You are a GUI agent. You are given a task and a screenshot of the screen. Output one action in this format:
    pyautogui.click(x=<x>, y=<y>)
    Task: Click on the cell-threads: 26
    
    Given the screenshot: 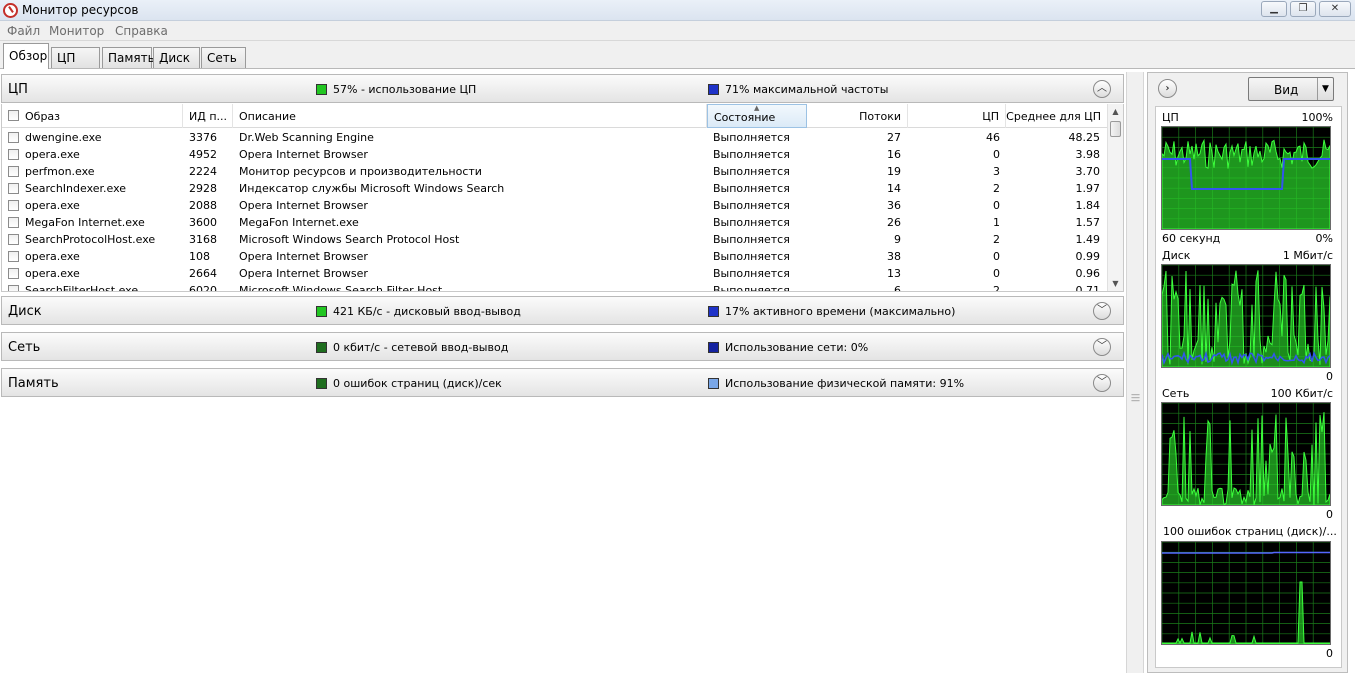 What is the action you would take?
    pyautogui.click(x=894, y=222)
    